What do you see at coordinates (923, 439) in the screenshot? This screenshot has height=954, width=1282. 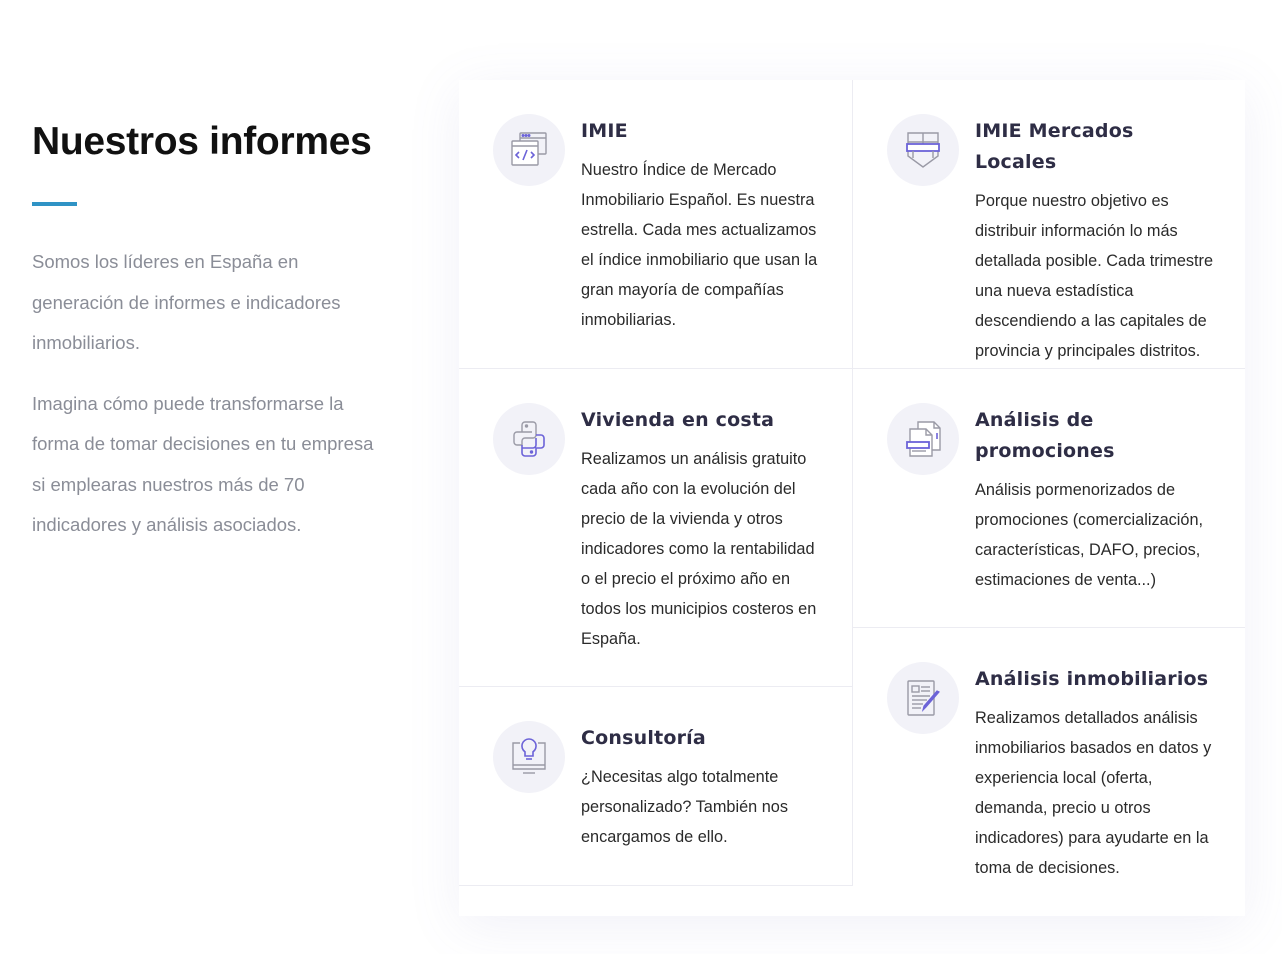 I see `documents-icon` at bounding box center [923, 439].